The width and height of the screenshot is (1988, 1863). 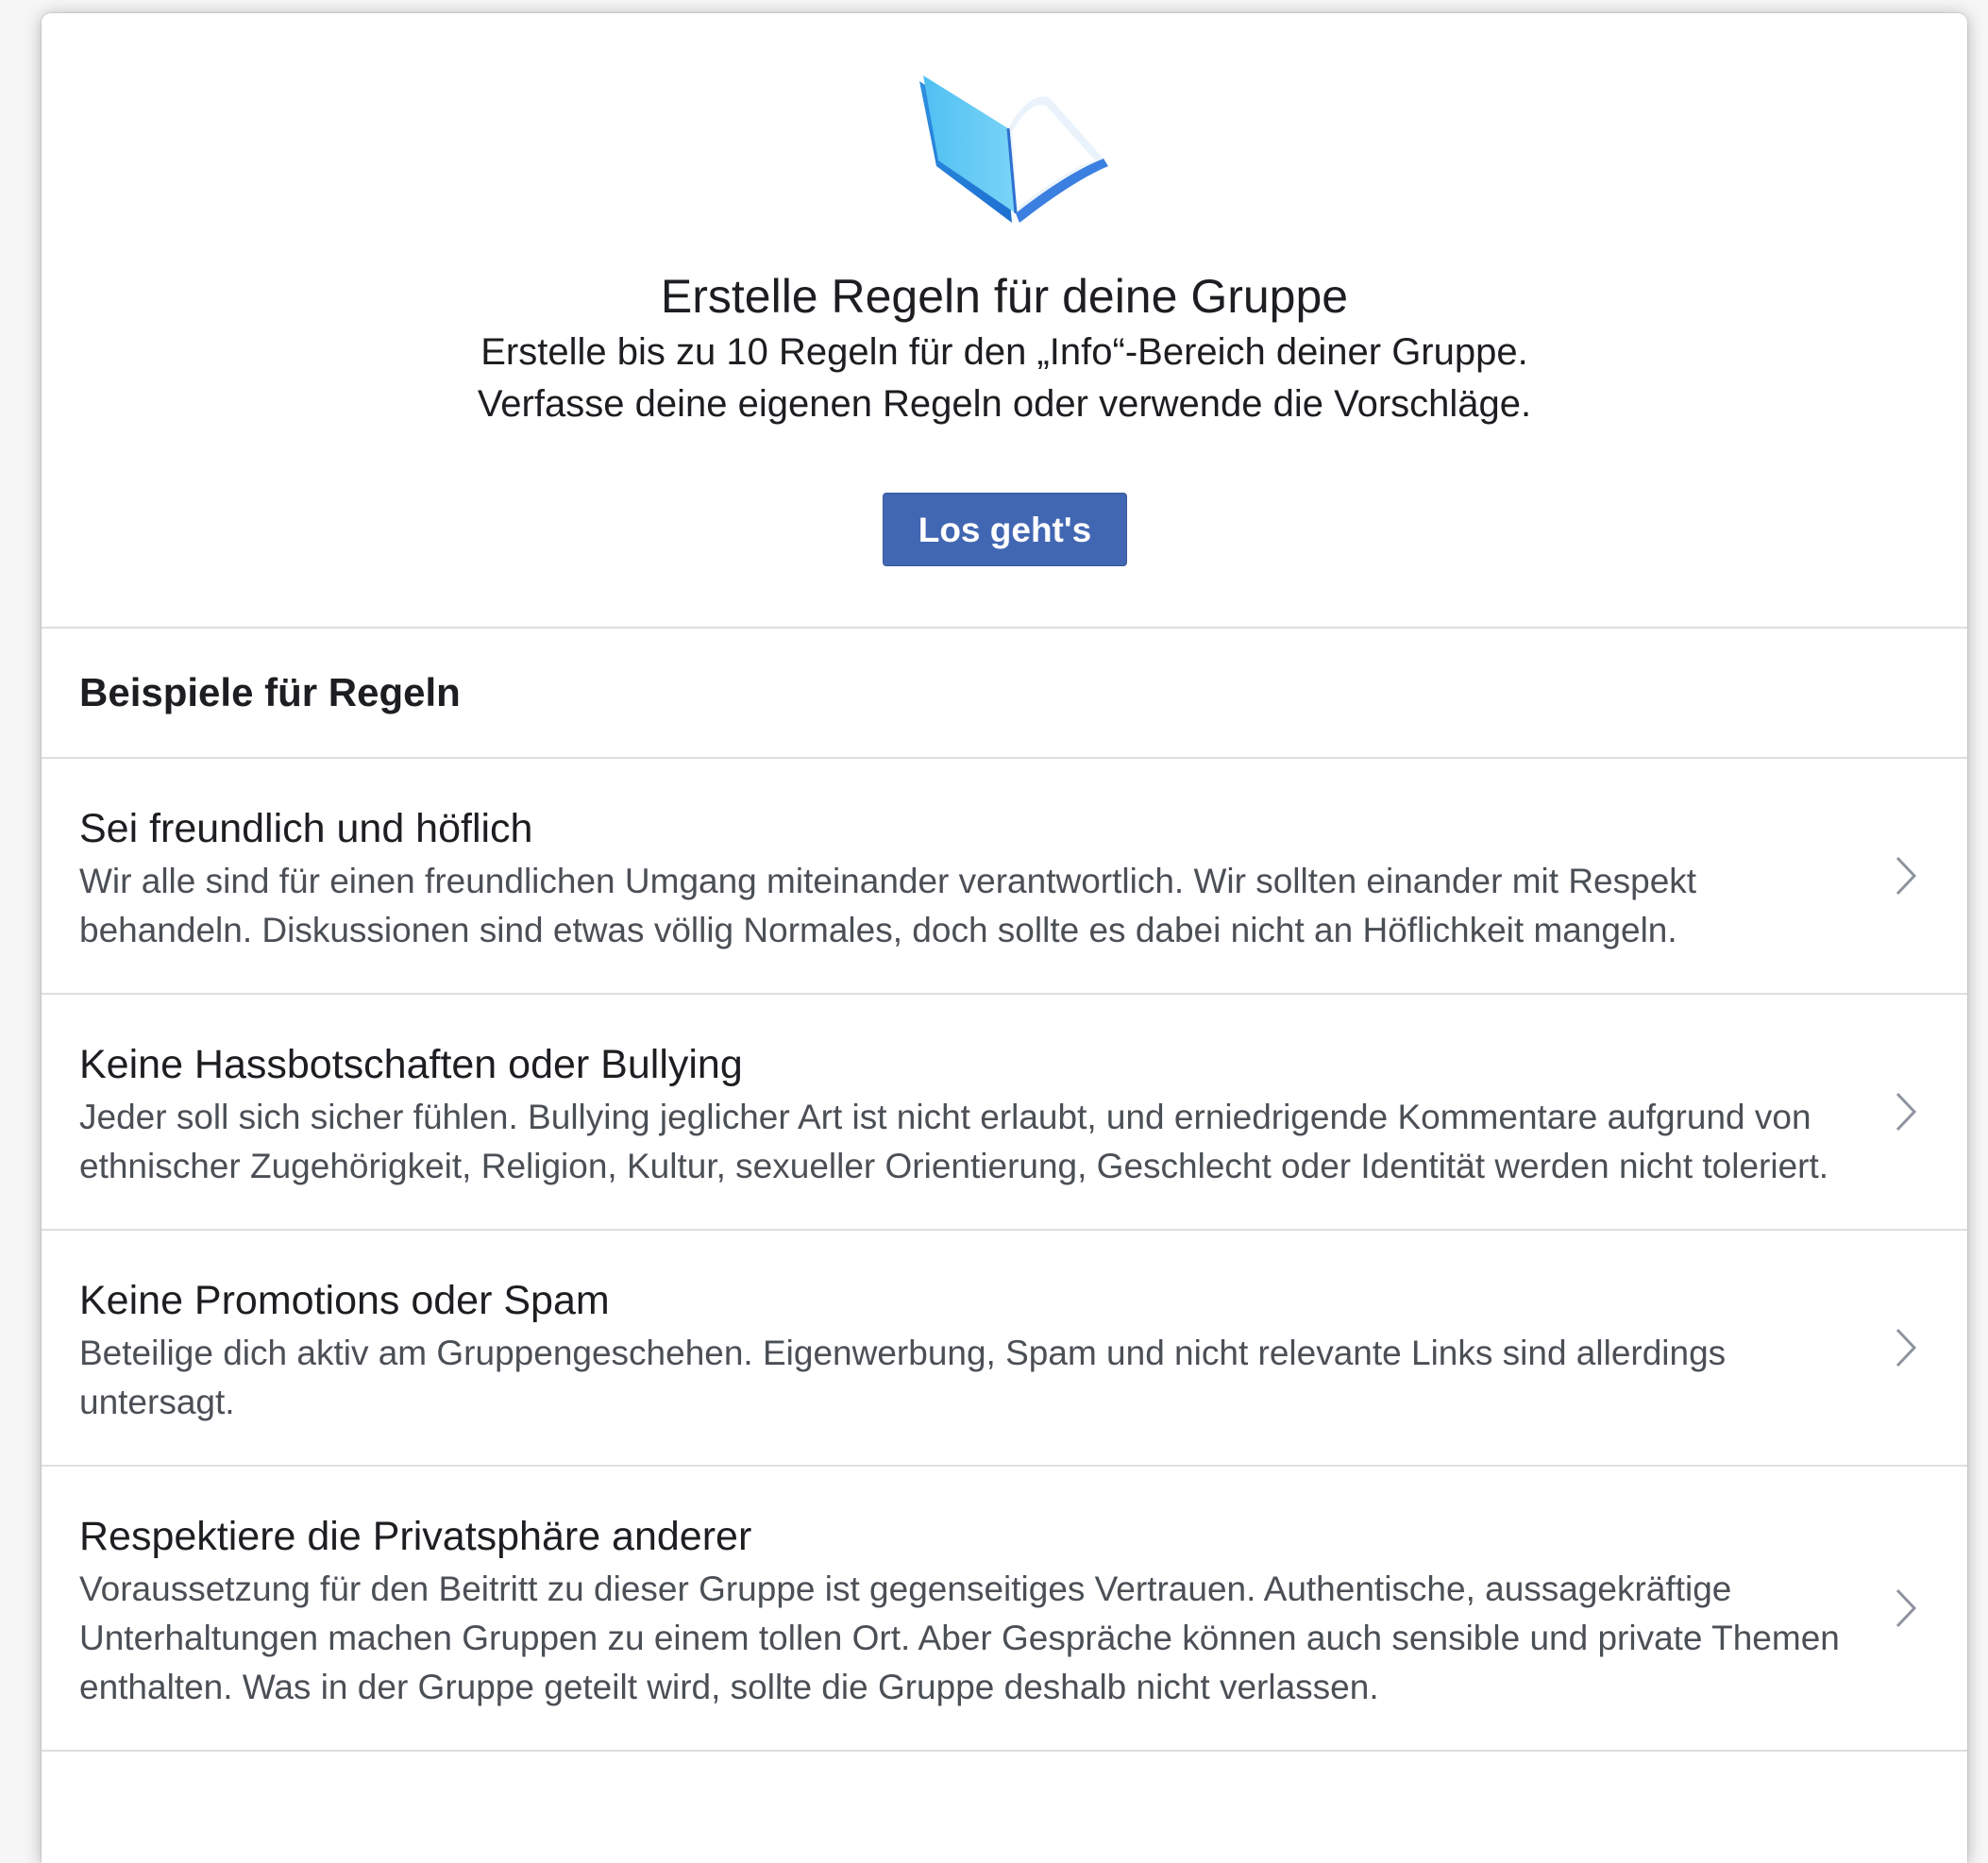 I want to click on book-icon, so click(x=1013, y=149).